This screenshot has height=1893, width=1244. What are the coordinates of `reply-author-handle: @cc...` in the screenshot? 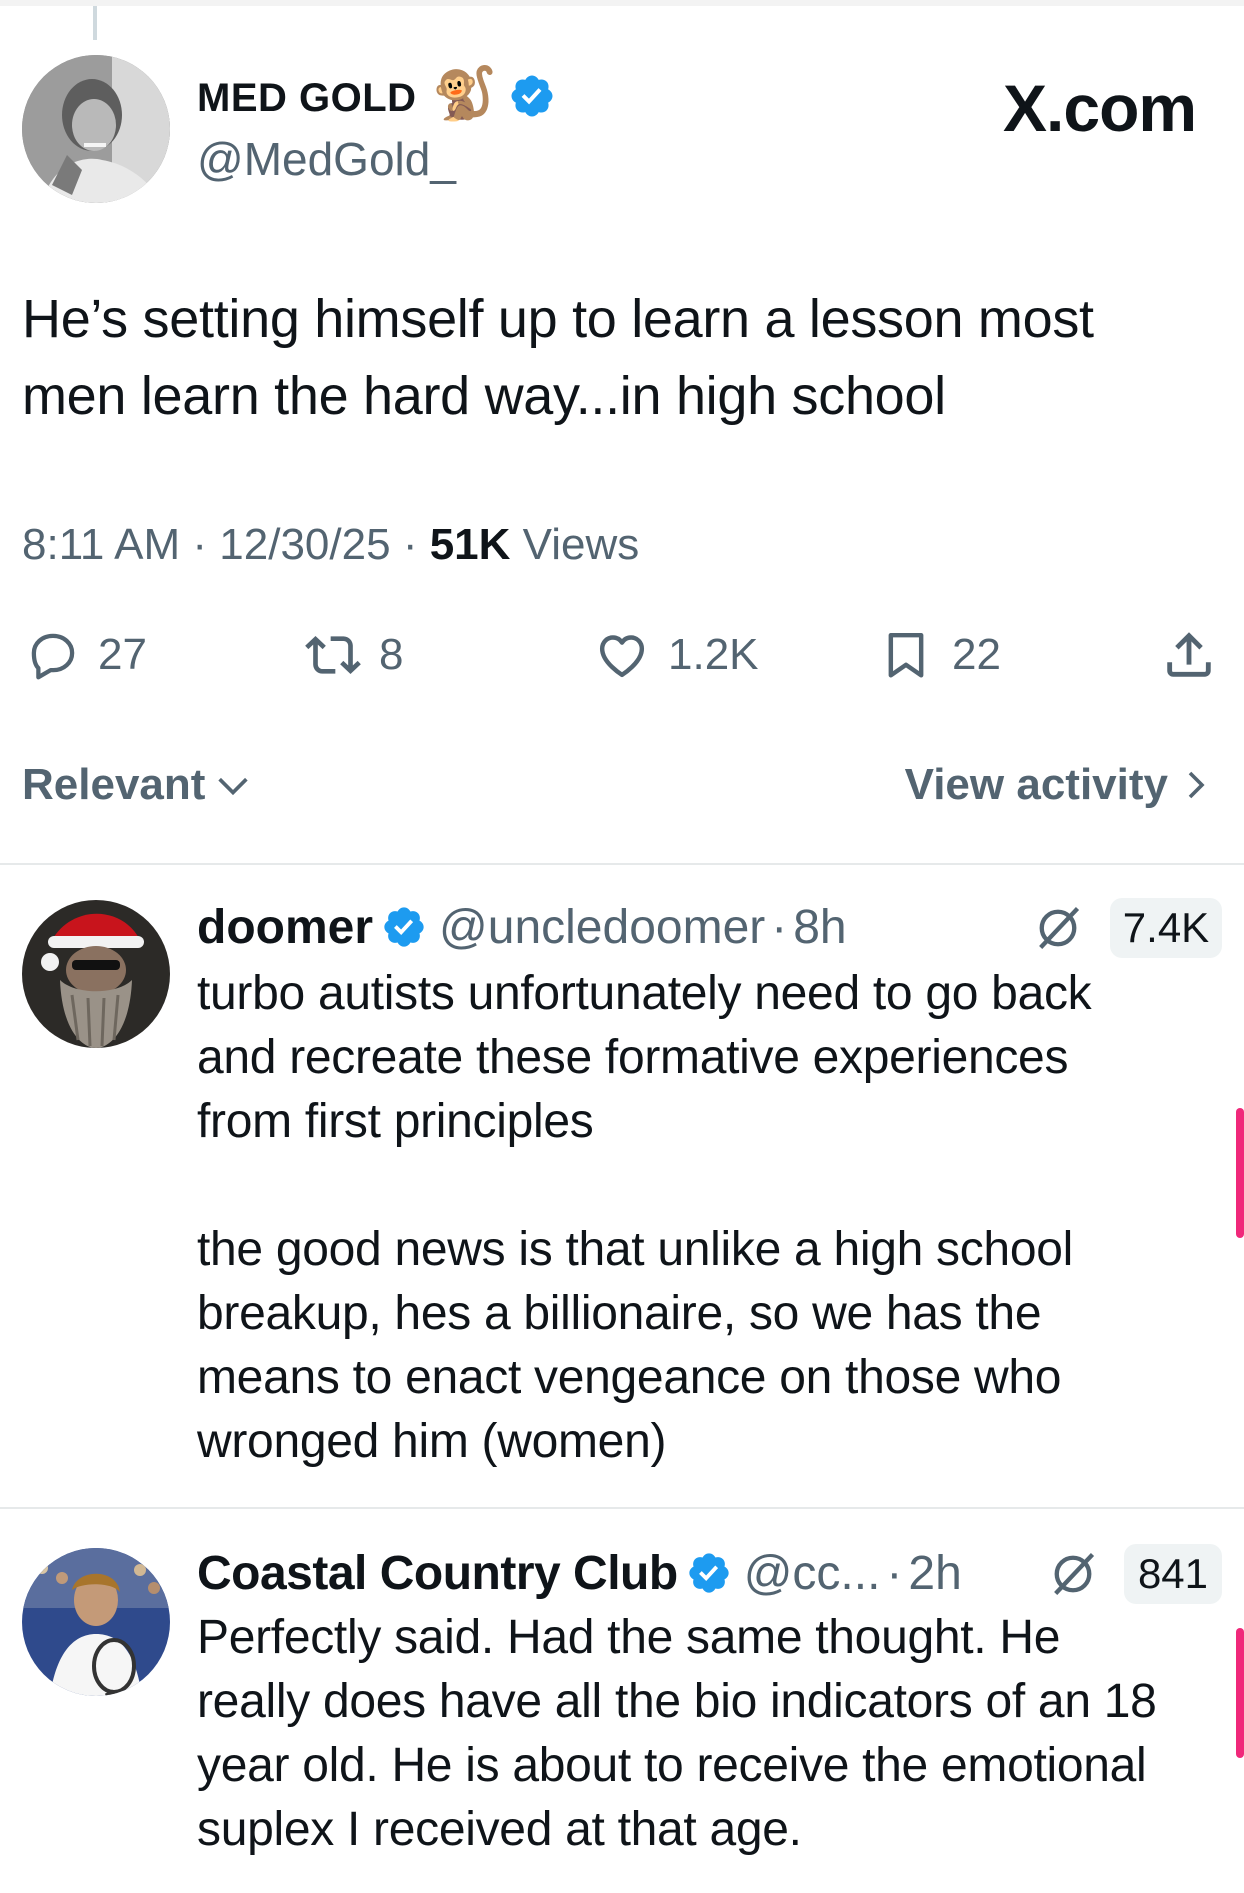 It's located at (812, 1573).